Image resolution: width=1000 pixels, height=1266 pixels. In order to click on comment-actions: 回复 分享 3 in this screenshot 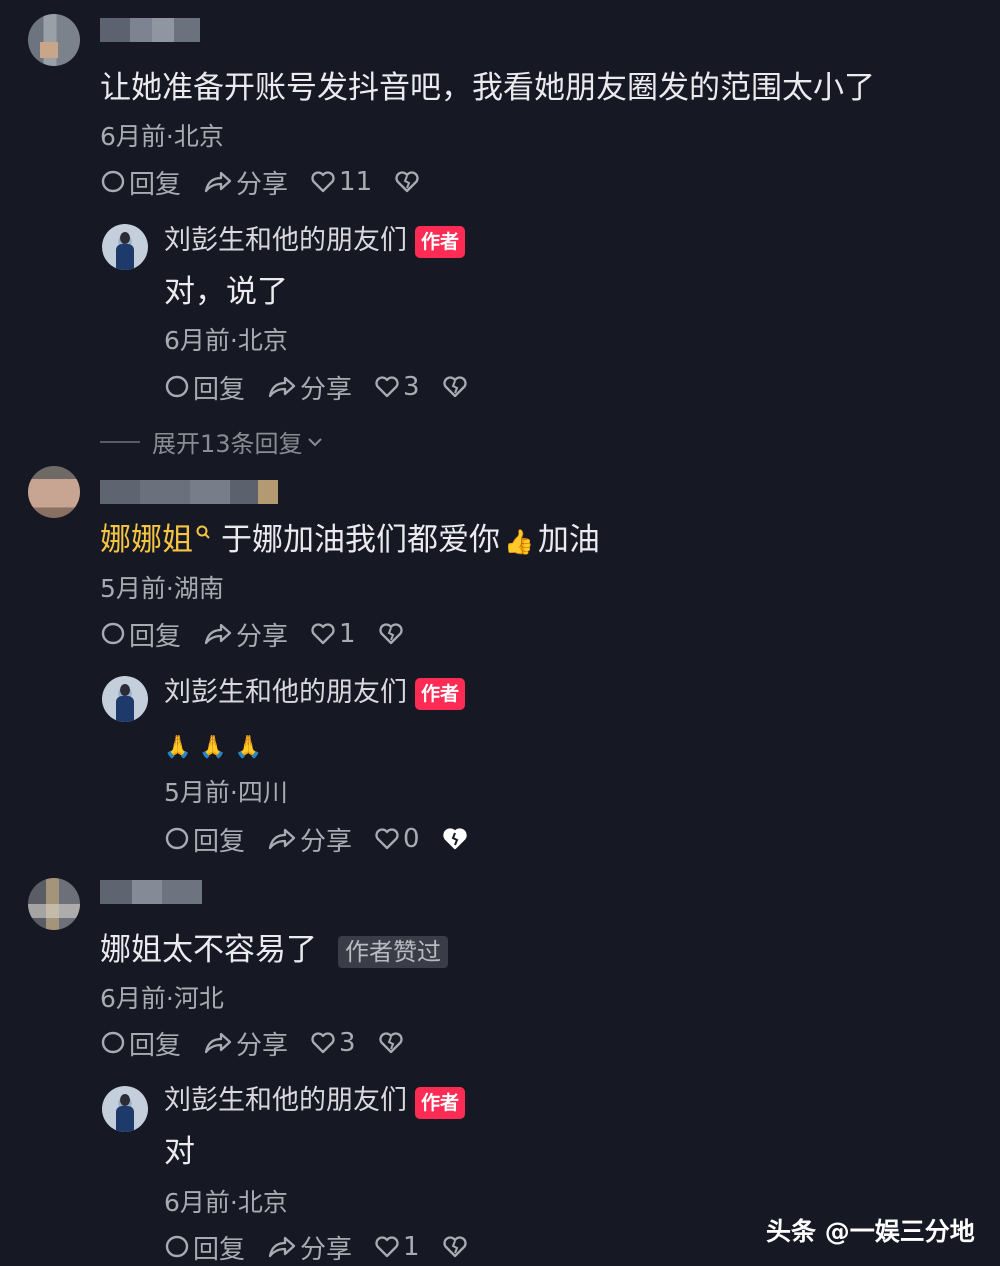, I will do `click(264, 1043)`.